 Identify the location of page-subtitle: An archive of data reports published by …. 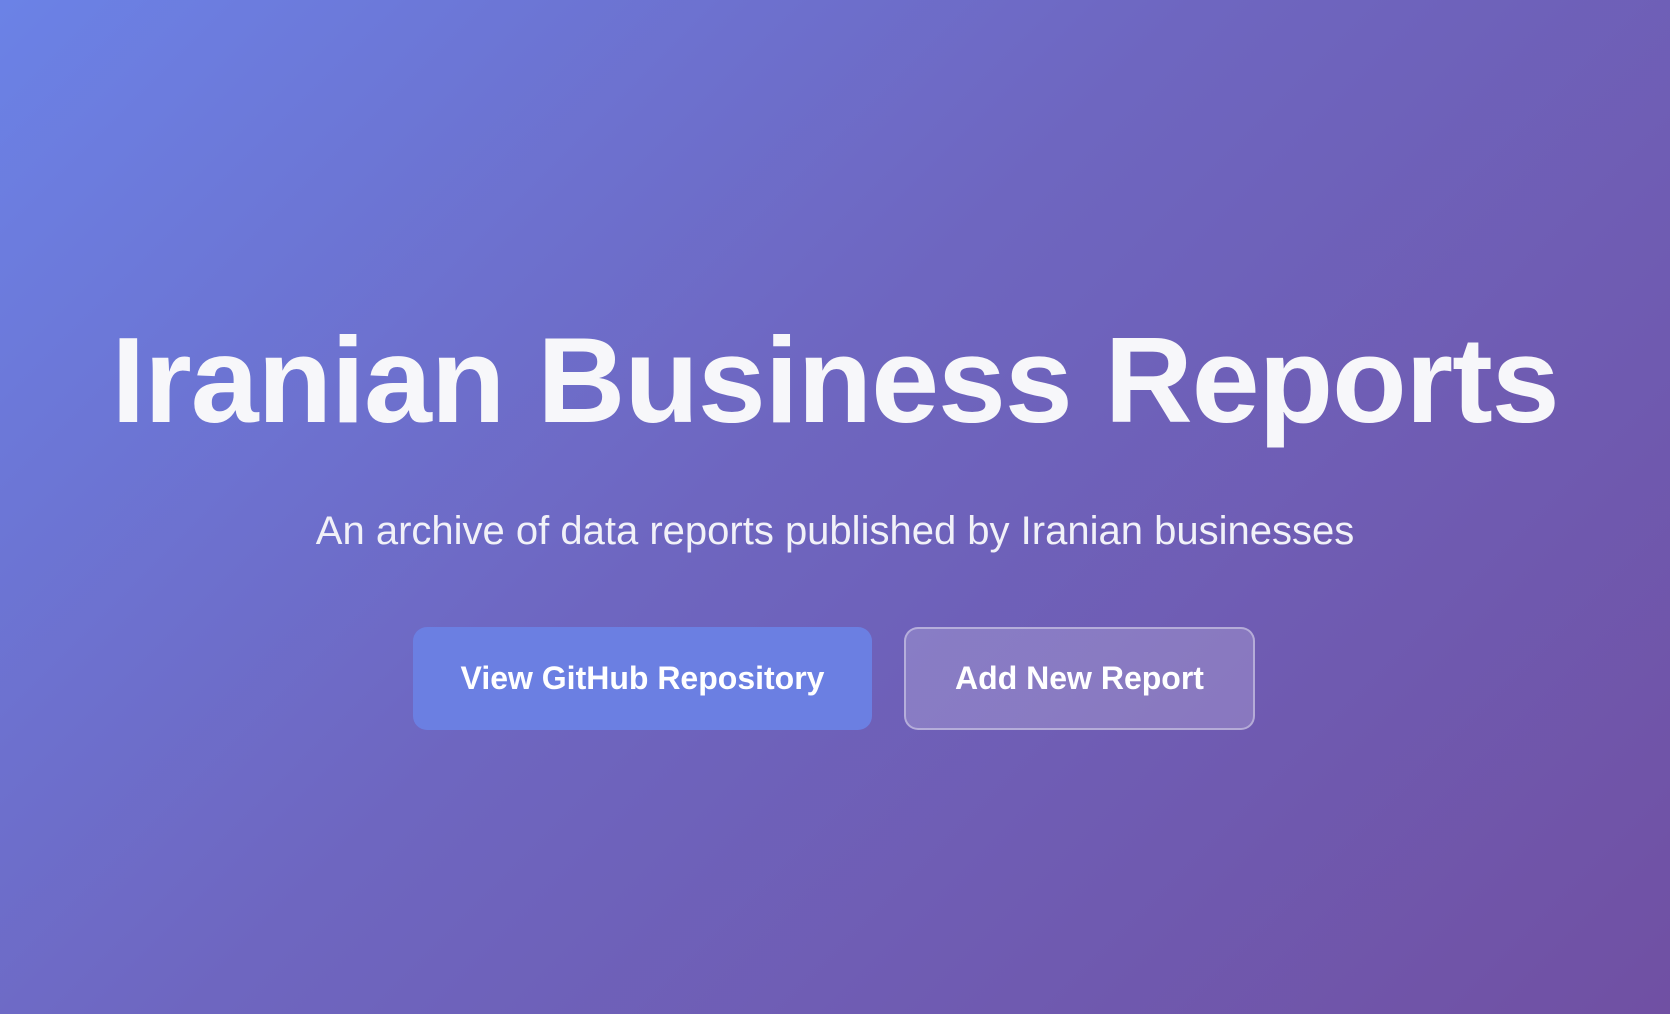
(835, 531).